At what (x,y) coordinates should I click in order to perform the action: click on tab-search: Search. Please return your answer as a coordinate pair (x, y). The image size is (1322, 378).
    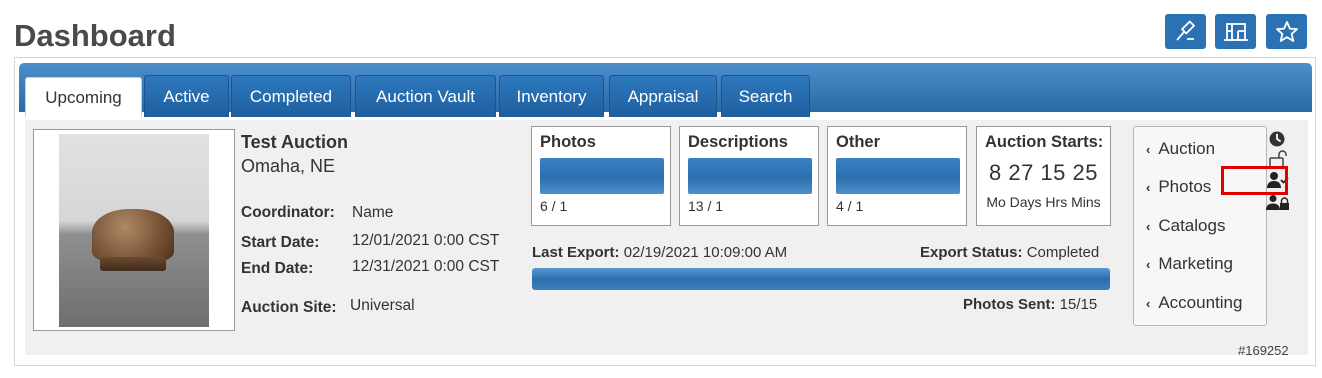
    Looking at the image, I should click on (765, 96).